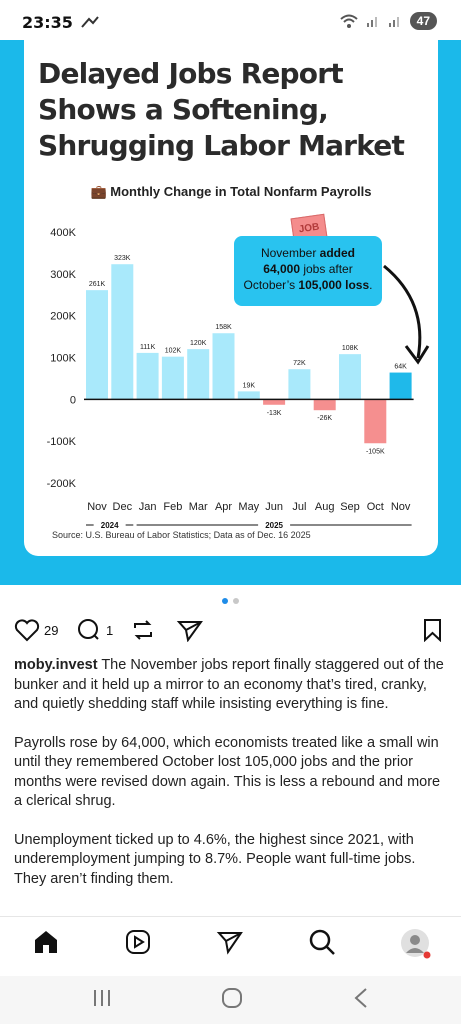  Describe the element at coordinates (324, 418) in the screenshot. I see `bar-data-label: -26K` at that location.